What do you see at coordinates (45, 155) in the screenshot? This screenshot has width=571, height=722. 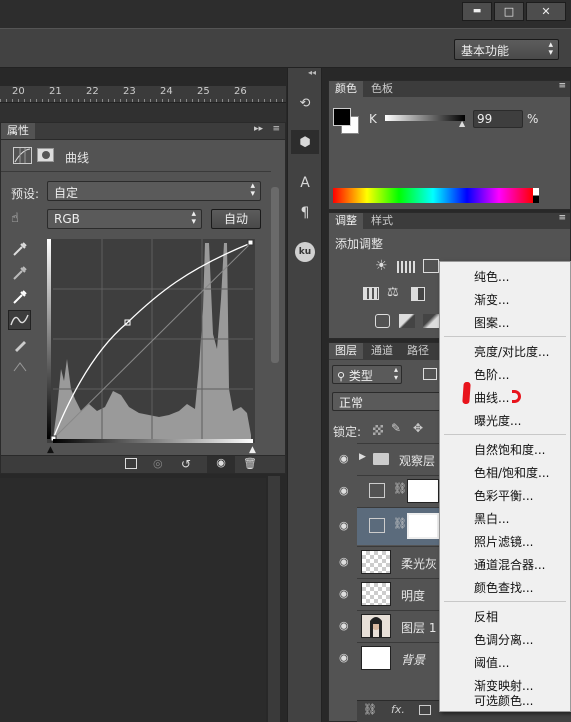 I see `mask-icon` at bounding box center [45, 155].